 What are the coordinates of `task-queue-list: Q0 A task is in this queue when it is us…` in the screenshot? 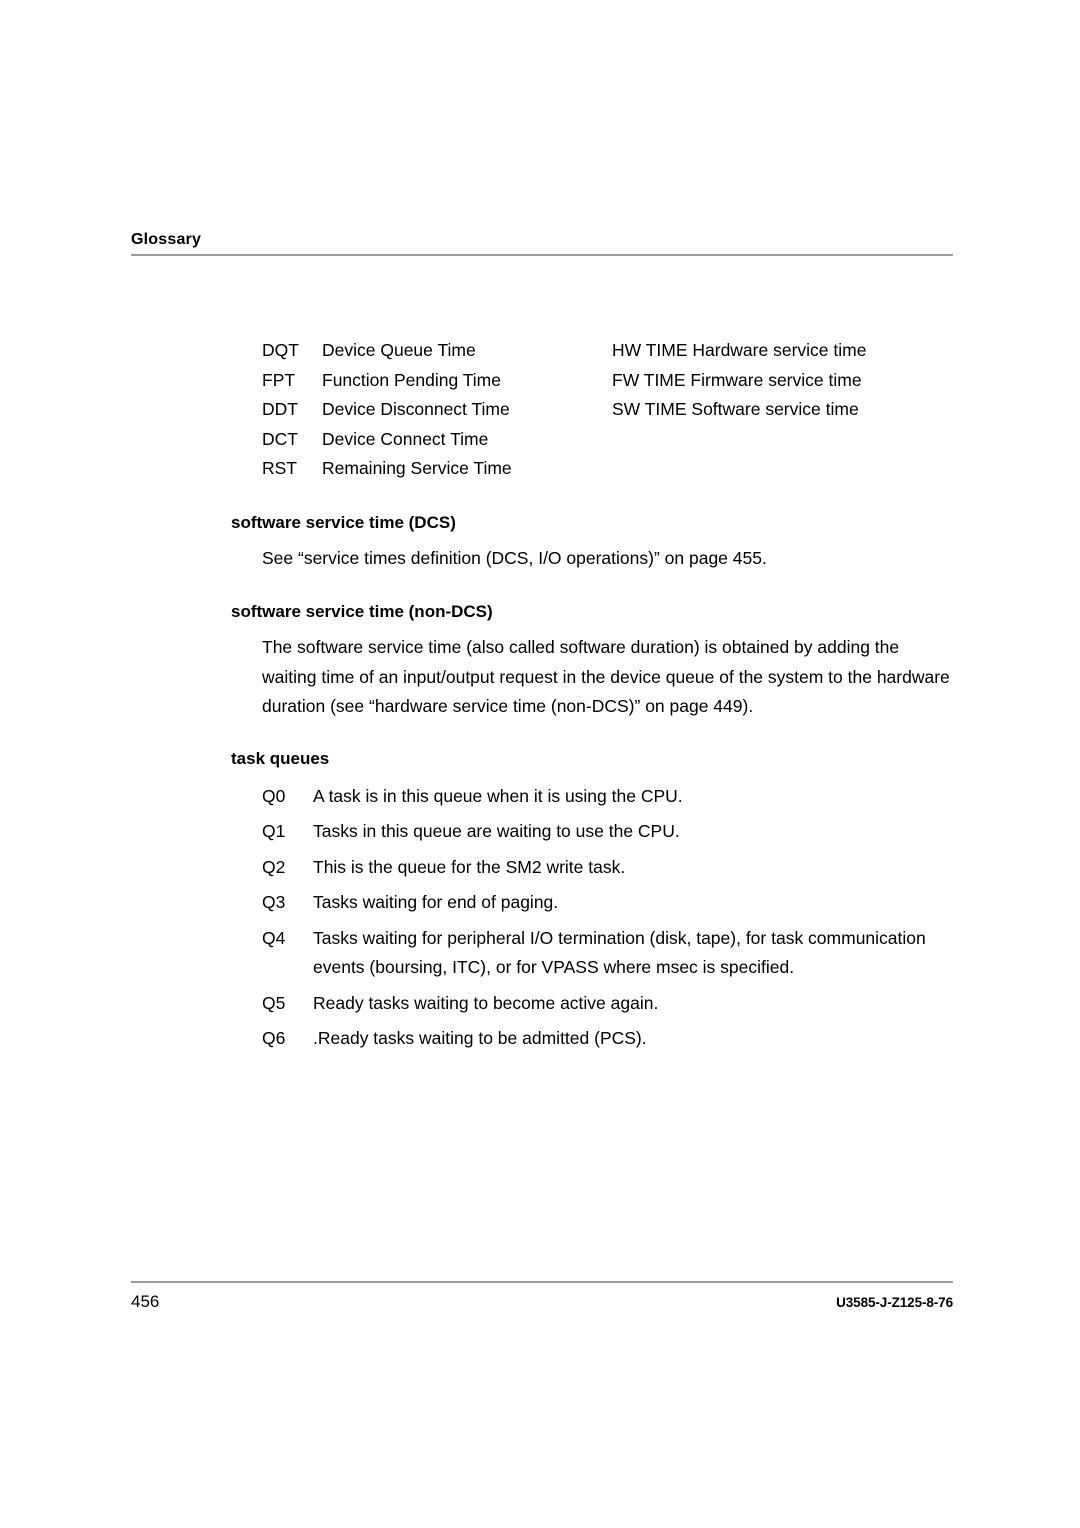 It's located at (607, 921).